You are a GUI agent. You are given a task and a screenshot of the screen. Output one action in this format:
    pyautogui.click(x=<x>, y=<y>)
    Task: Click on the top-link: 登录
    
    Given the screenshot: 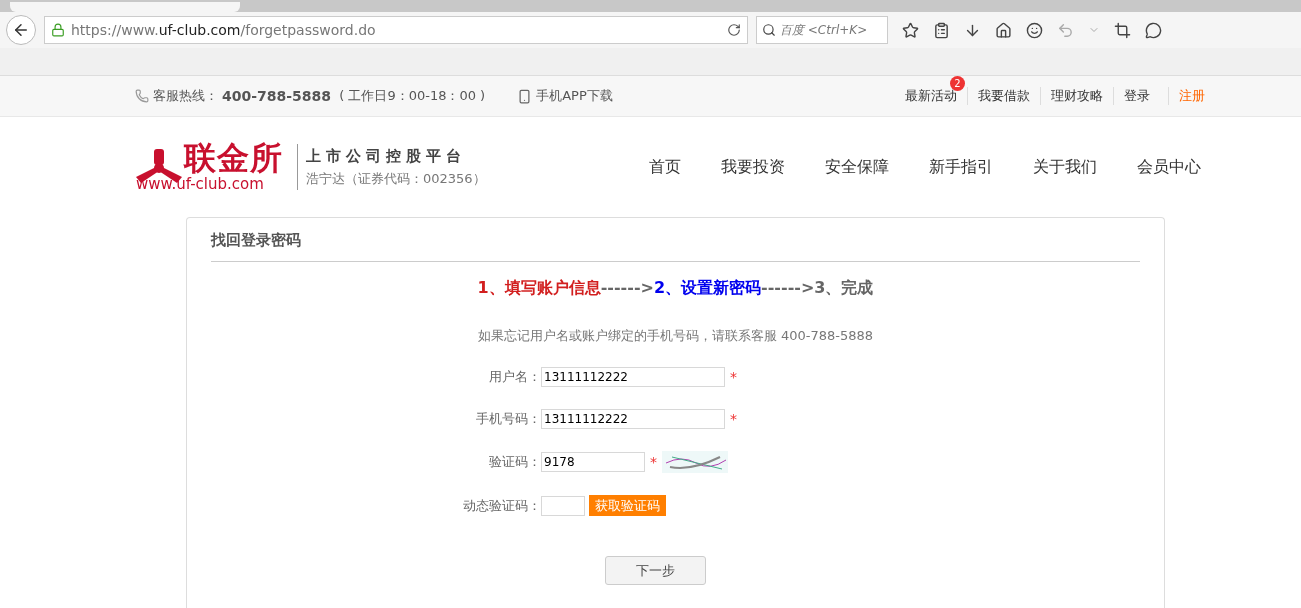 What is the action you would take?
    pyautogui.click(x=1137, y=96)
    